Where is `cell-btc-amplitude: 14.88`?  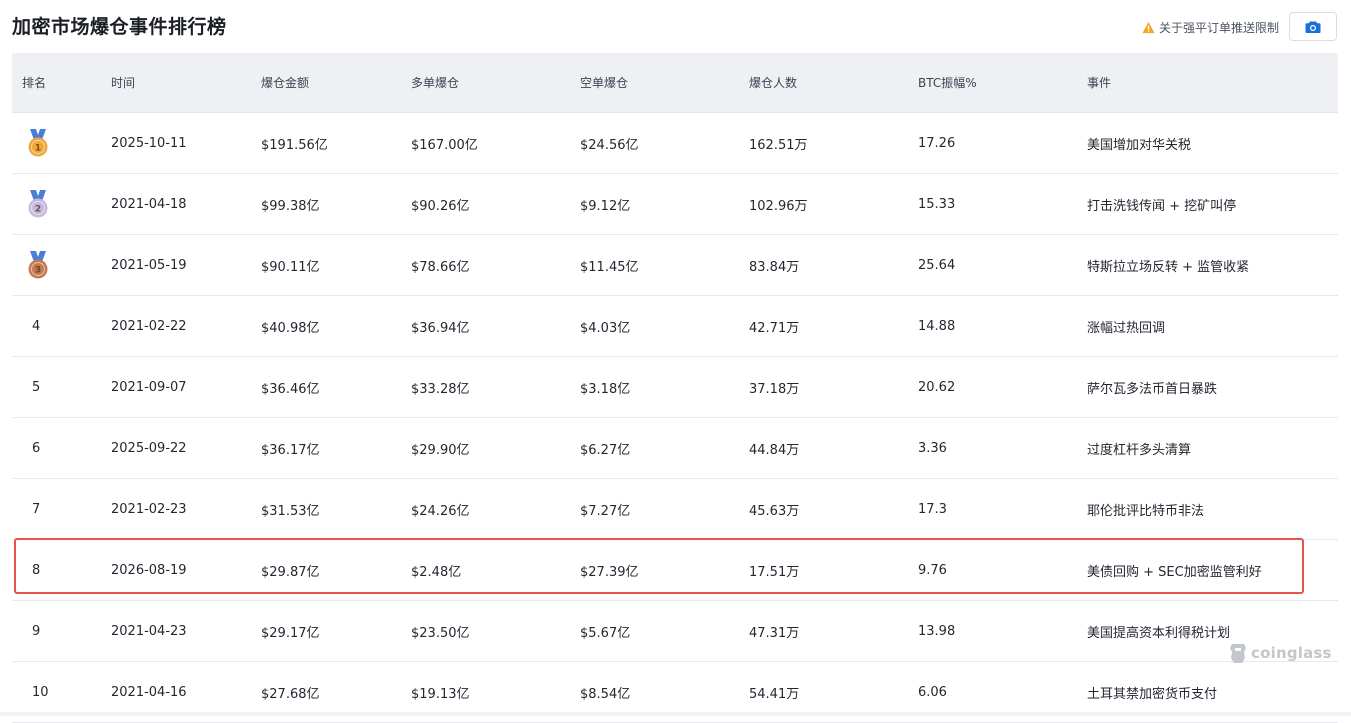 cell-btc-amplitude: 14.88 is located at coordinates (937, 326).